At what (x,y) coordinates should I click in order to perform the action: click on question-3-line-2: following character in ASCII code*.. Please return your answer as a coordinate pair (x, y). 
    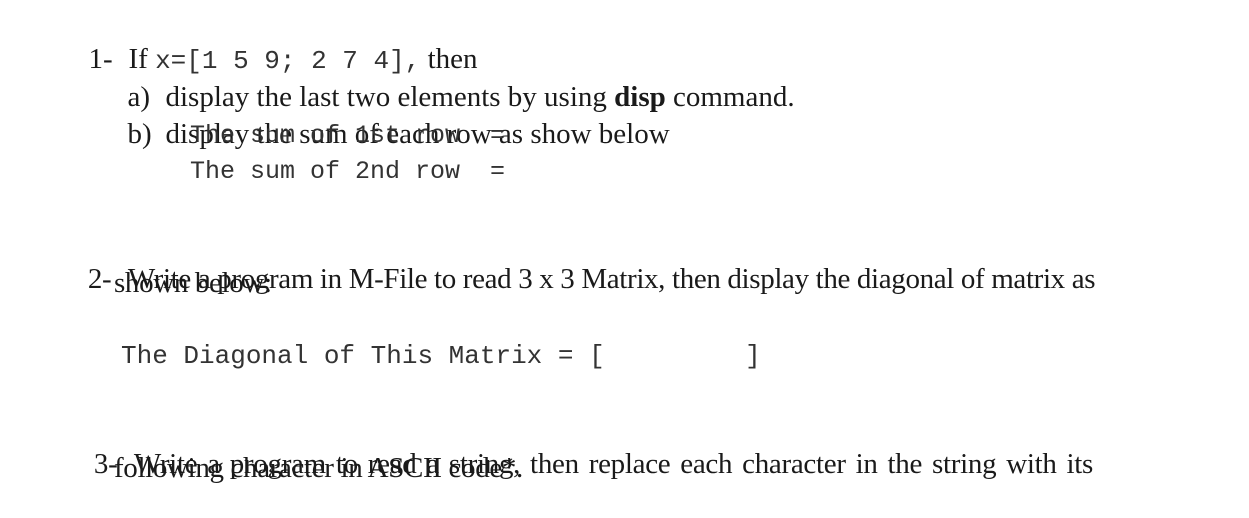
    Looking at the image, I should click on (318, 468).